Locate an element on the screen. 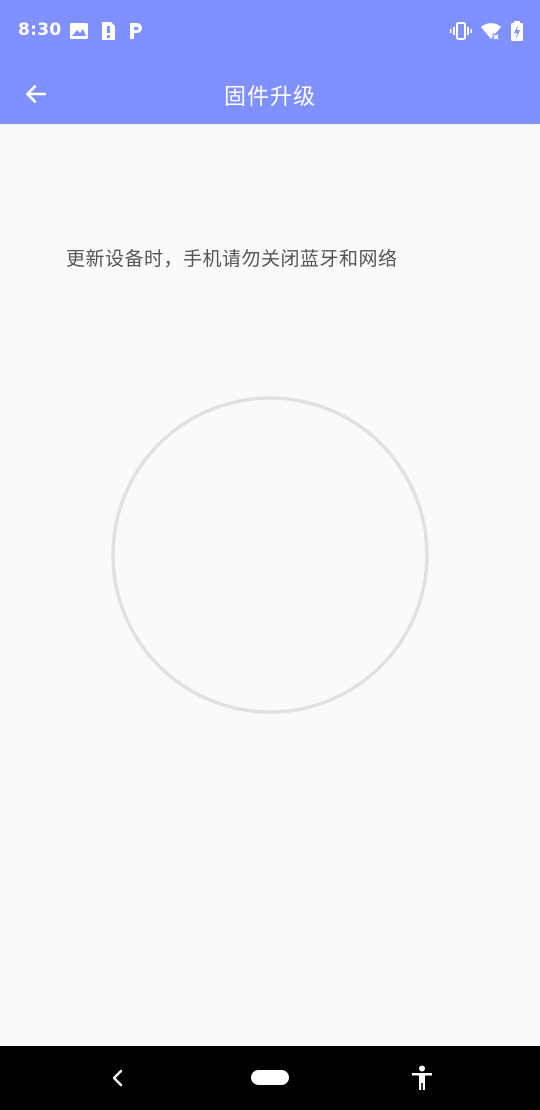  nav-back-button is located at coordinates (117, 1078).